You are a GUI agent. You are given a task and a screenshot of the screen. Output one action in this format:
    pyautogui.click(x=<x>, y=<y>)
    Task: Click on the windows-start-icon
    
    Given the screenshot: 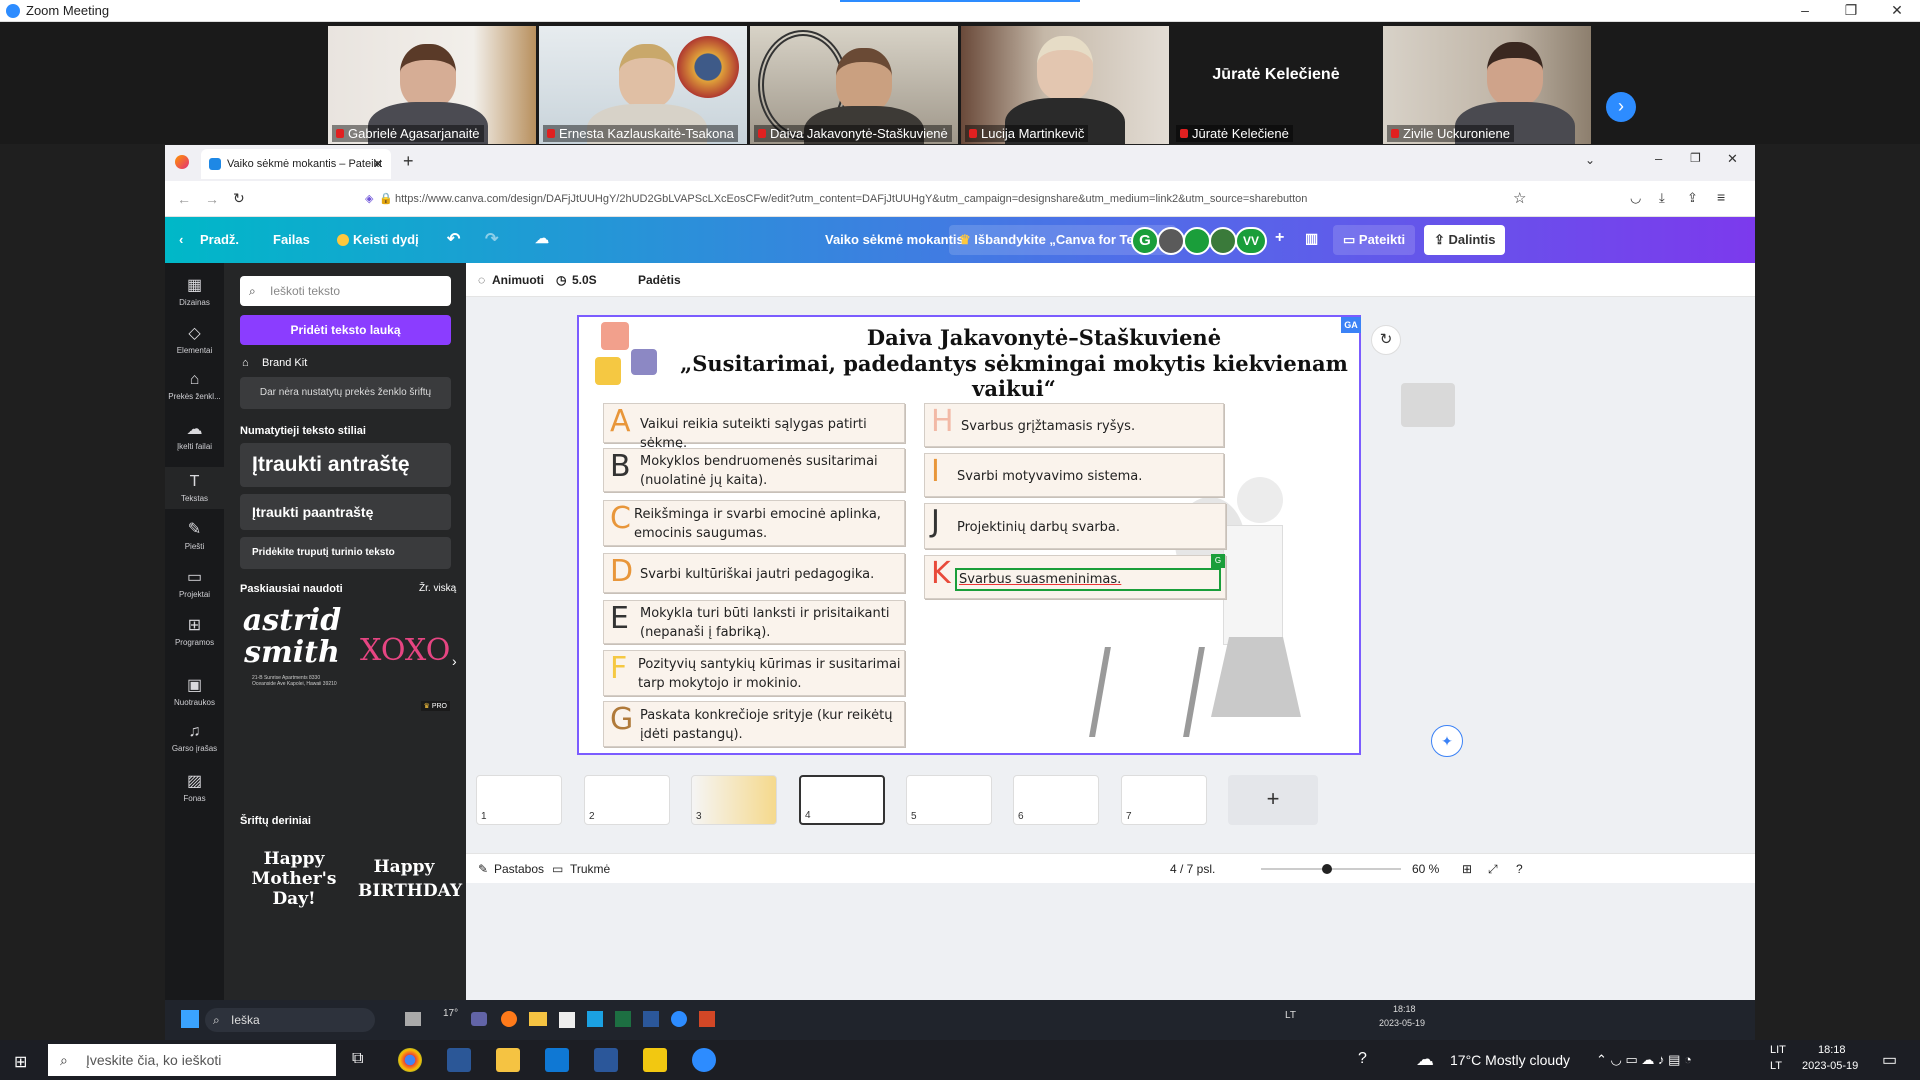 What is the action you would take?
    pyautogui.click(x=190, y=1019)
    